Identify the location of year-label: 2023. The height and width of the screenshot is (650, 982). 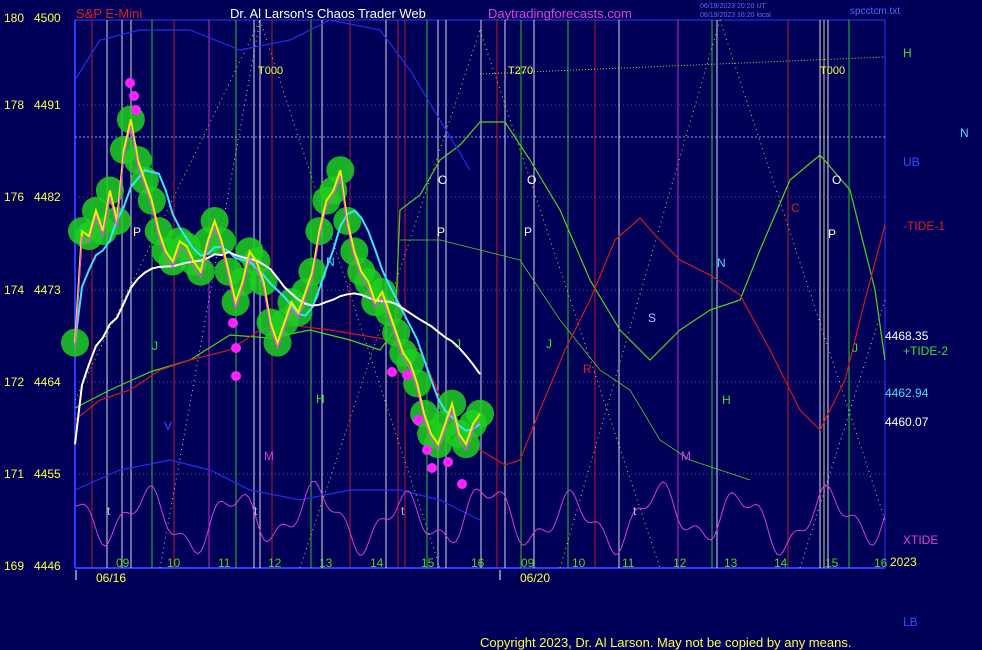
(903, 562).